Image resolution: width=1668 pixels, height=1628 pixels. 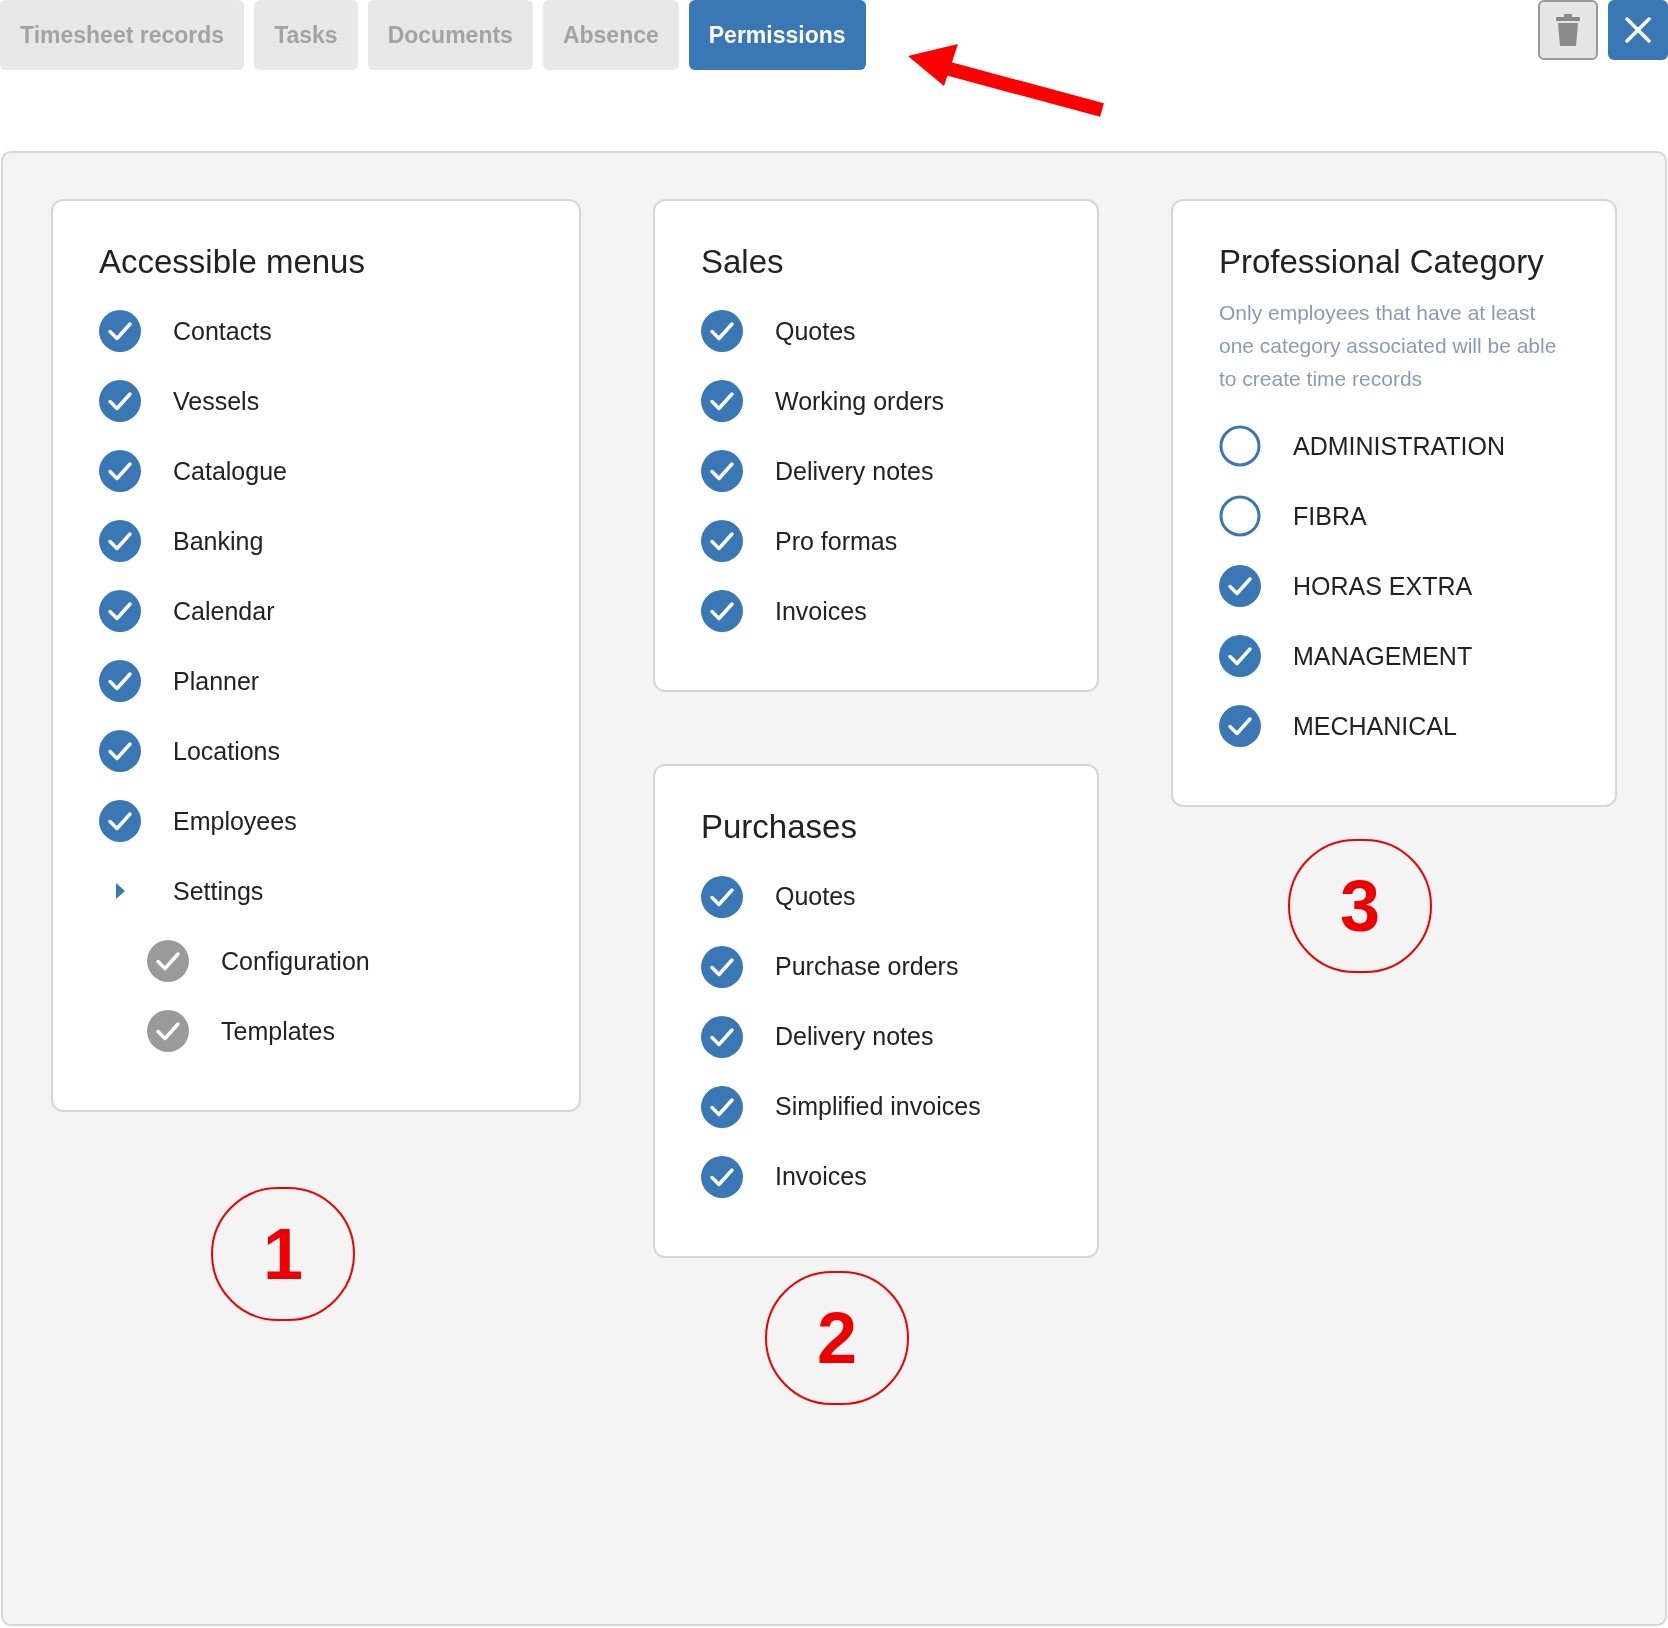 What do you see at coordinates (222, 331) in the screenshot?
I see `option-label: Contacts` at bounding box center [222, 331].